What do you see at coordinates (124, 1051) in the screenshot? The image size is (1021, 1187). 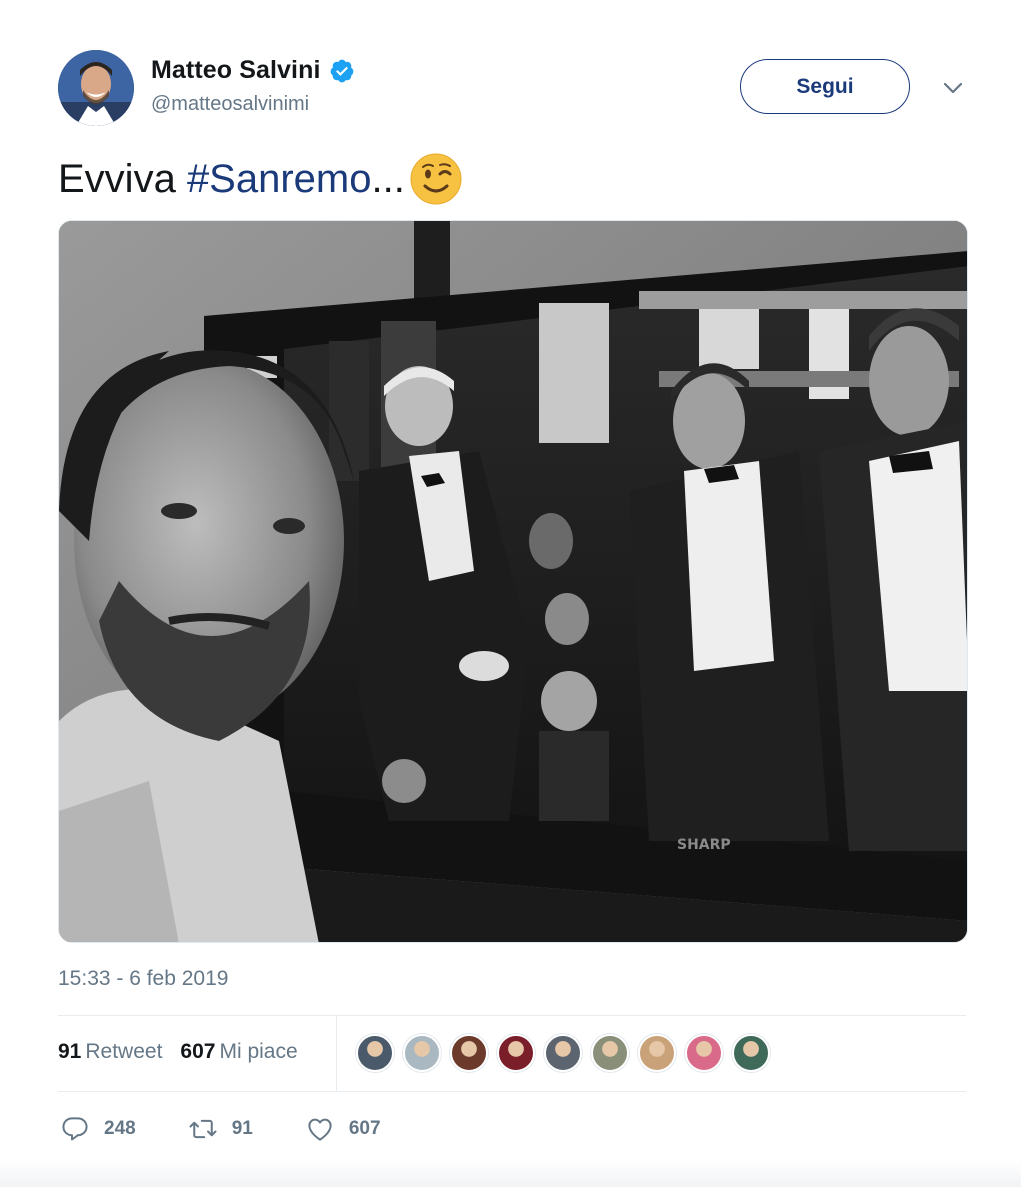 I see `retweets-label: Retweet` at bounding box center [124, 1051].